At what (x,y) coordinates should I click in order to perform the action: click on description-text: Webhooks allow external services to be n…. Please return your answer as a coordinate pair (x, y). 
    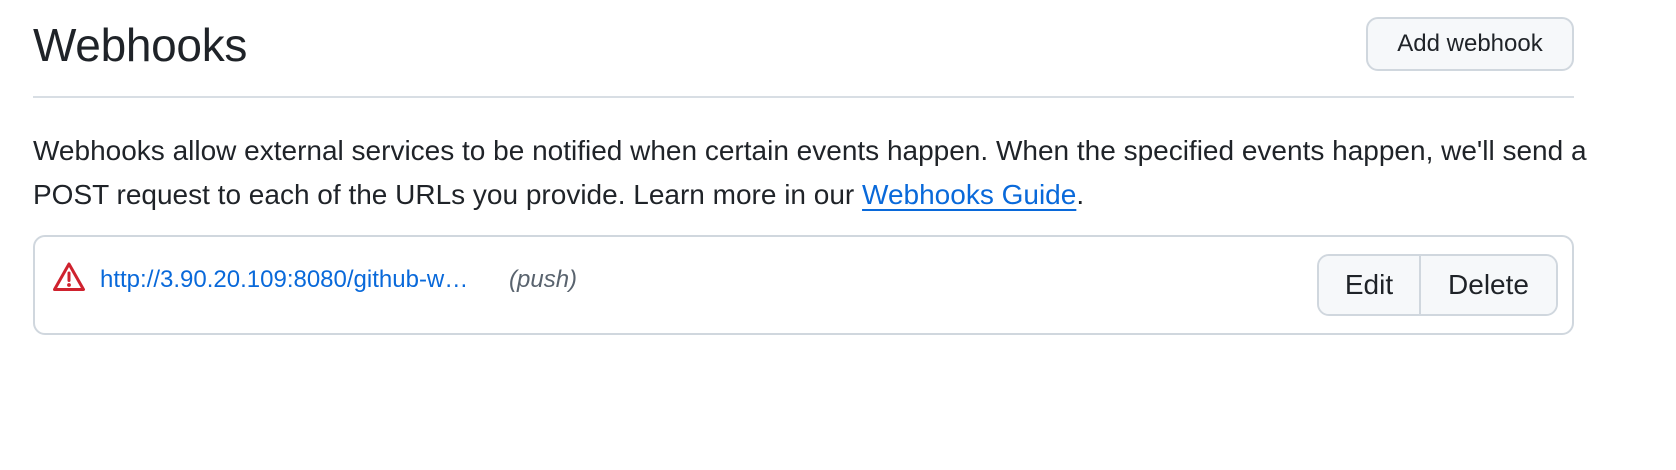
    Looking at the image, I should click on (810, 172).